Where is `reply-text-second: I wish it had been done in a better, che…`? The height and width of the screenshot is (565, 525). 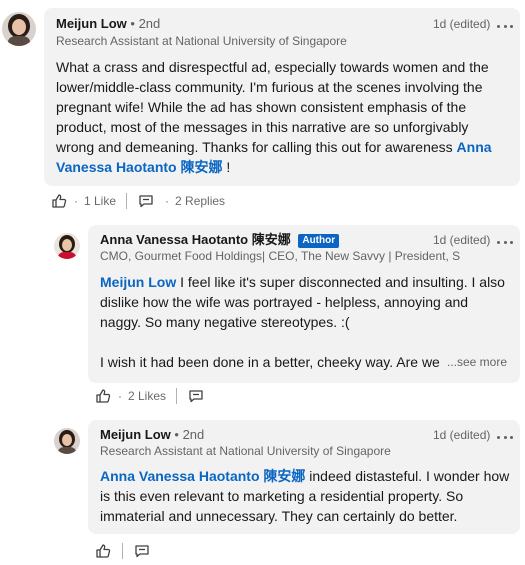 reply-text-second: I wish it had been done in a better, che… is located at coordinates (305, 362).